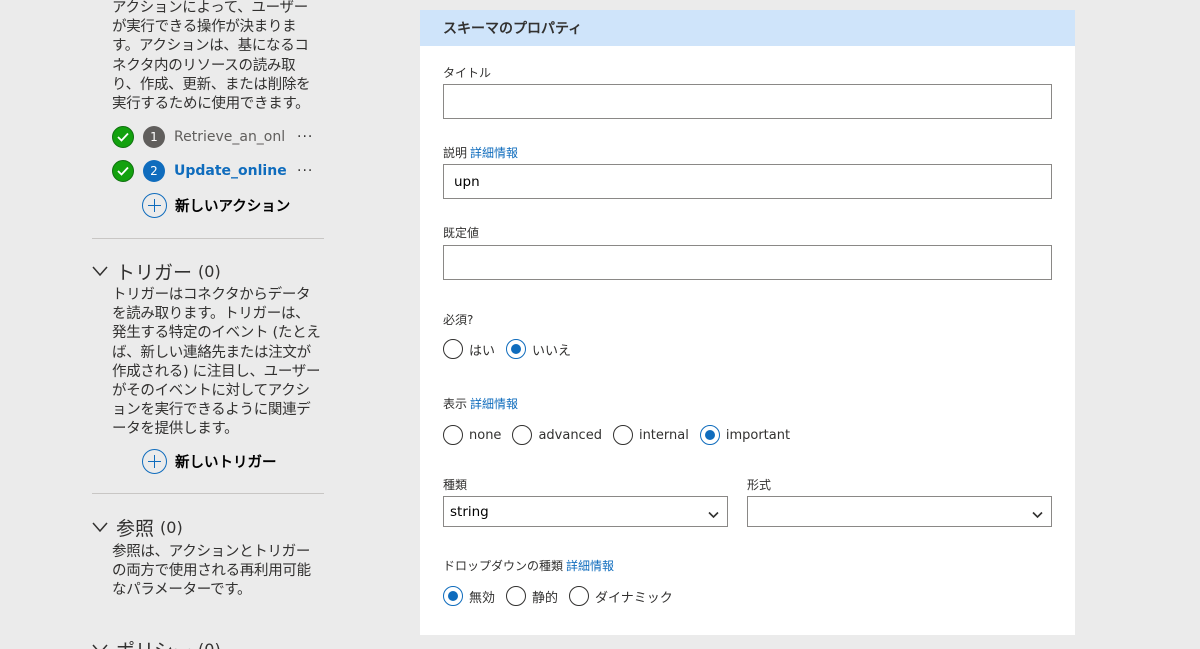 The height and width of the screenshot is (649, 1200). What do you see at coordinates (744, 435) in the screenshot?
I see `radio-visibility-important: important` at bounding box center [744, 435].